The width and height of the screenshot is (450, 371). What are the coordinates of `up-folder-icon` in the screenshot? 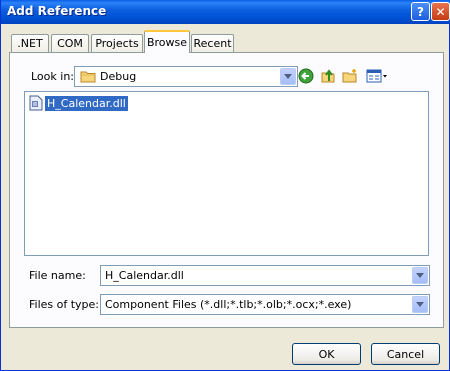 It's located at (328, 76).